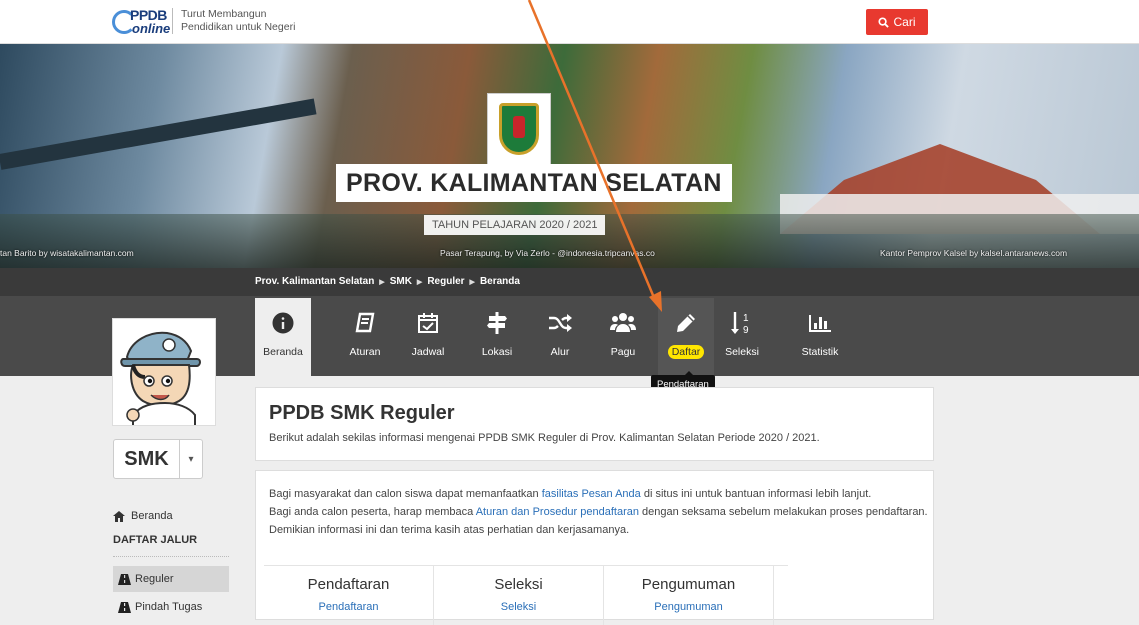 The height and width of the screenshot is (625, 1139). What do you see at coordinates (742, 337) in the screenshot?
I see `nav-seleksi: 19 Seleksi` at bounding box center [742, 337].